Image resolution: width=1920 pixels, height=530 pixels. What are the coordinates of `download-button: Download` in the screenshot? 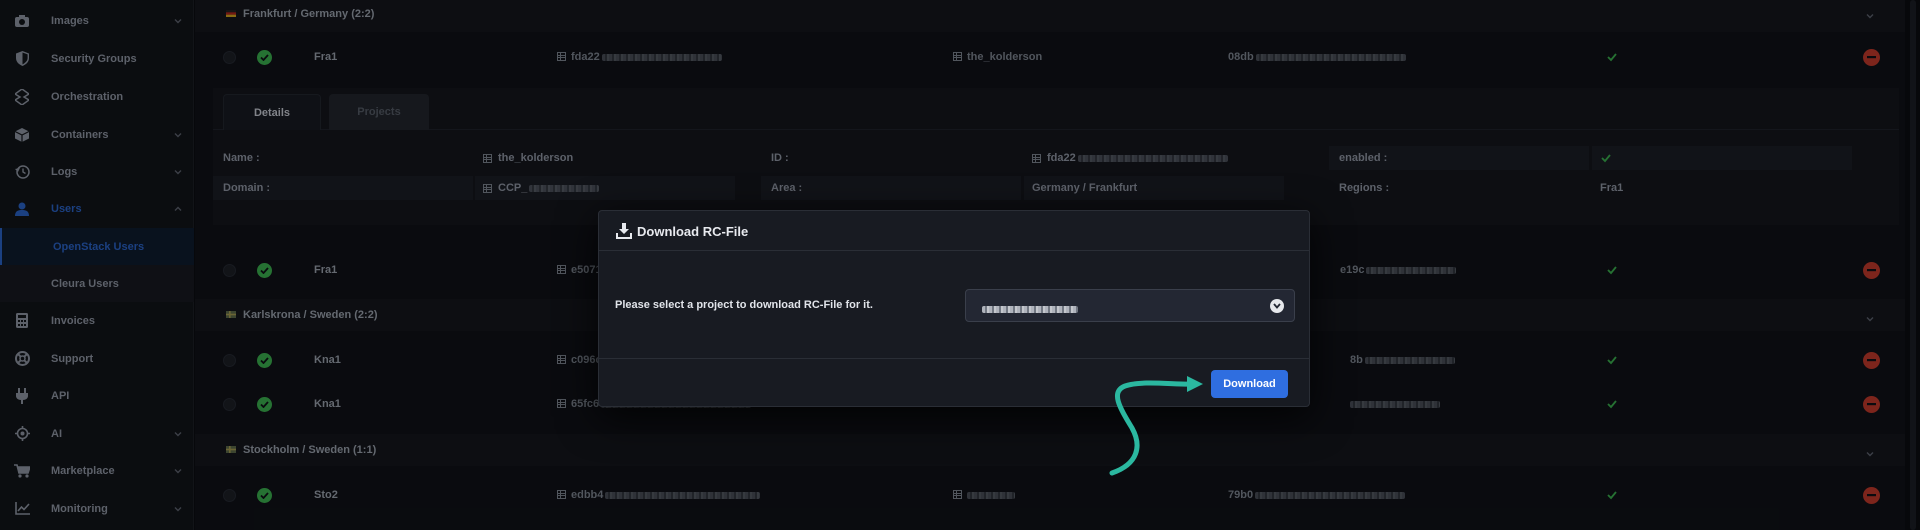 It's located at (1249, 384).